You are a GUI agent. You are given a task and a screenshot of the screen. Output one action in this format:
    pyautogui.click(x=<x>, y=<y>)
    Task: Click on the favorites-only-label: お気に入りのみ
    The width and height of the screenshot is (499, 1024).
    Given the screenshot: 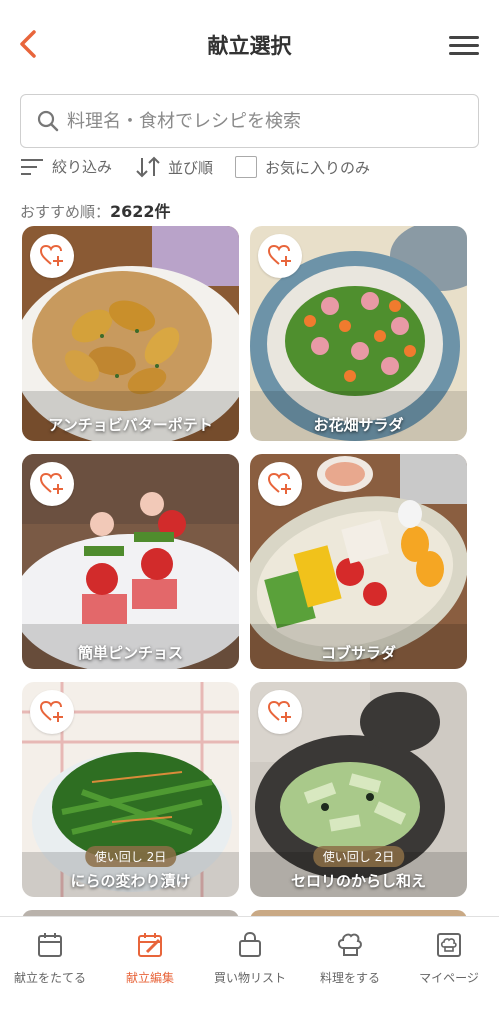 What is the action you would take?
    pyautogui.click(x=318, y=167)
    